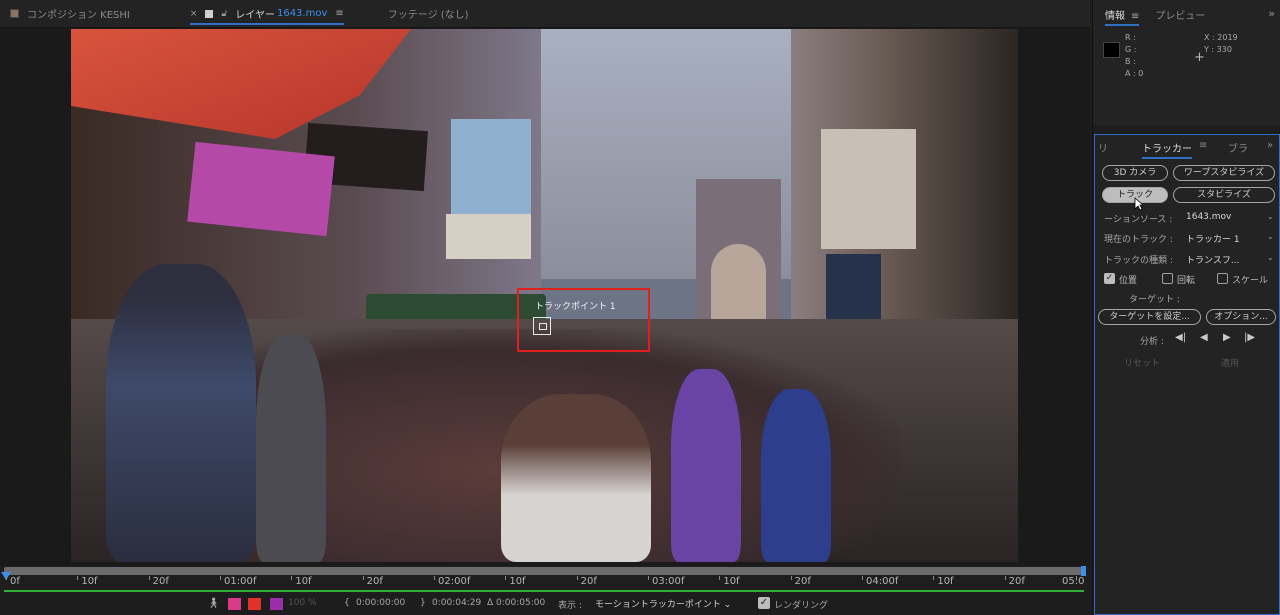 The height and width of the screenshot is (615, 1280). Describe the element at coordinates (423, 603) in the screenshot. I see `out-bracket-icon: }` at that location.